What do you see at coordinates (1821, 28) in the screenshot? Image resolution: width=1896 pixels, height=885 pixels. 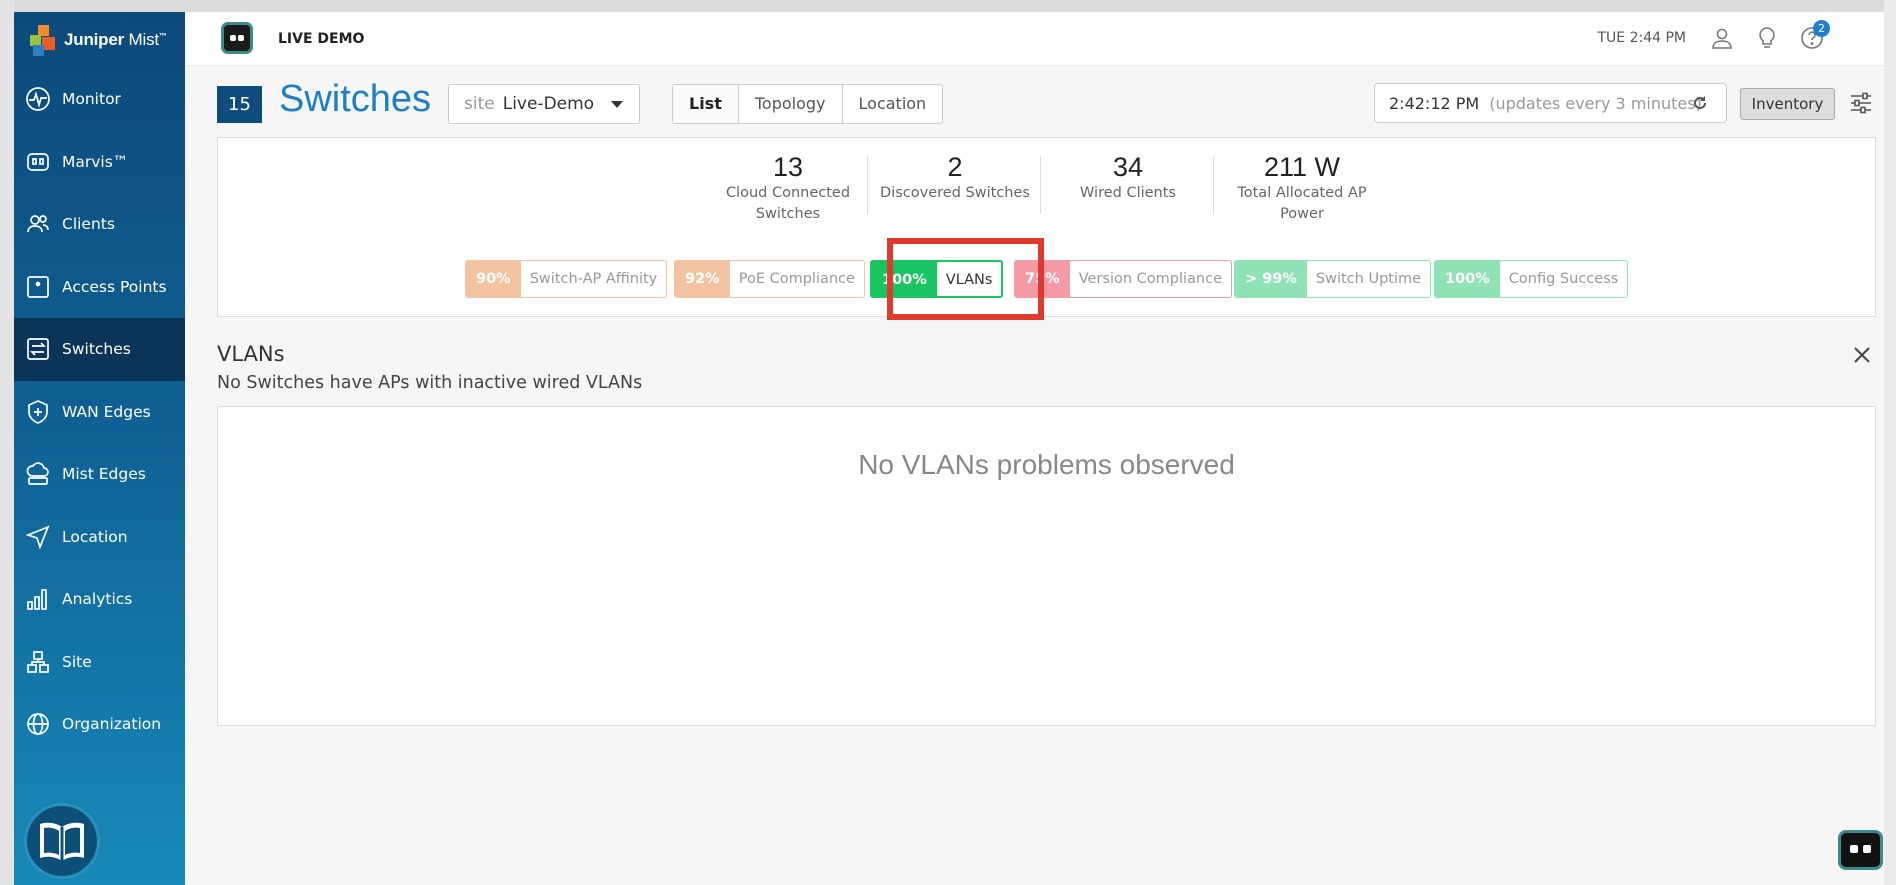 I see `help-badge: 2` at bounding box center [1821, 28].